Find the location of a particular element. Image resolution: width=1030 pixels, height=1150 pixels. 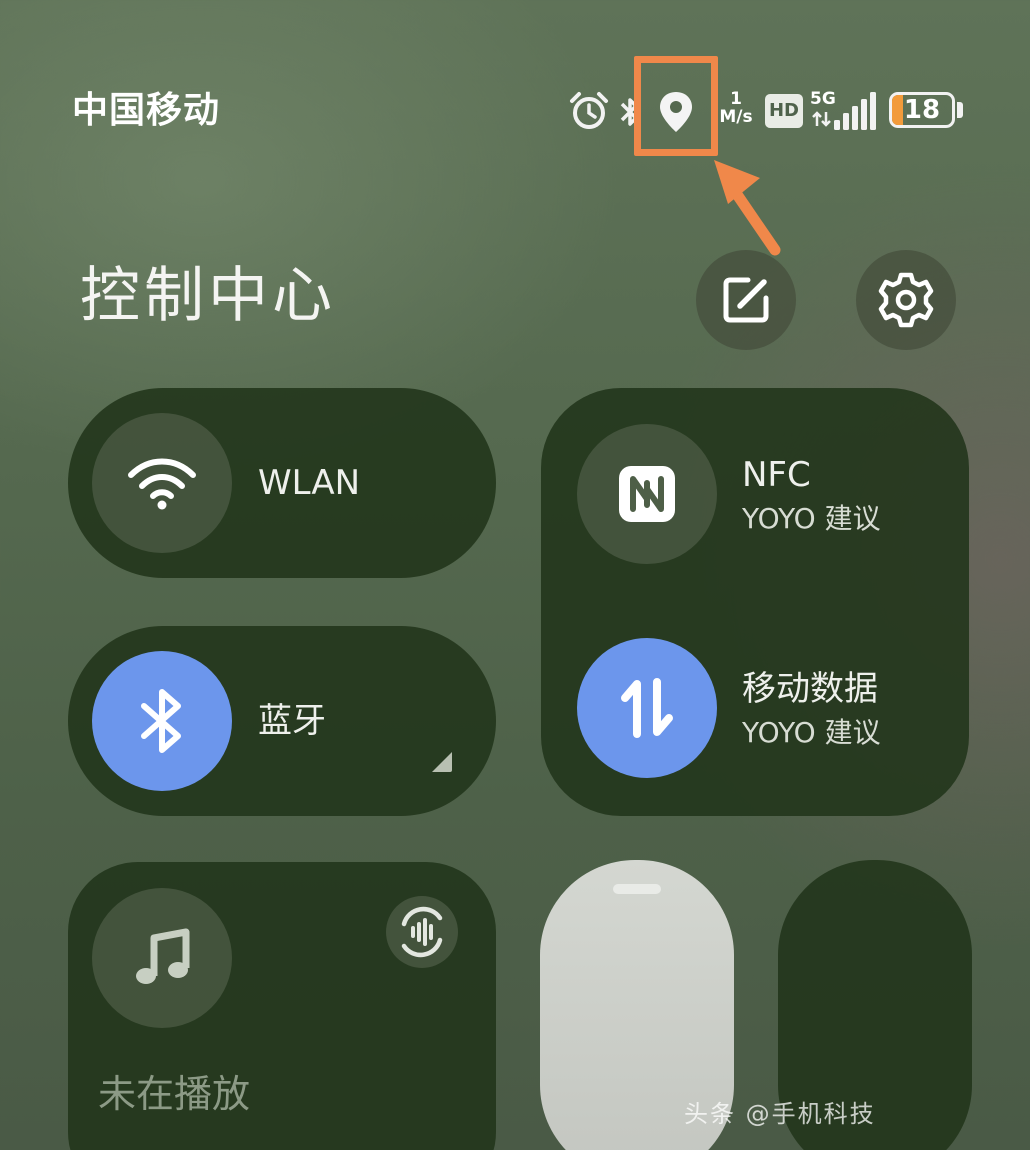

media-status: 未在播放 is located at coordinates (174, 1094).